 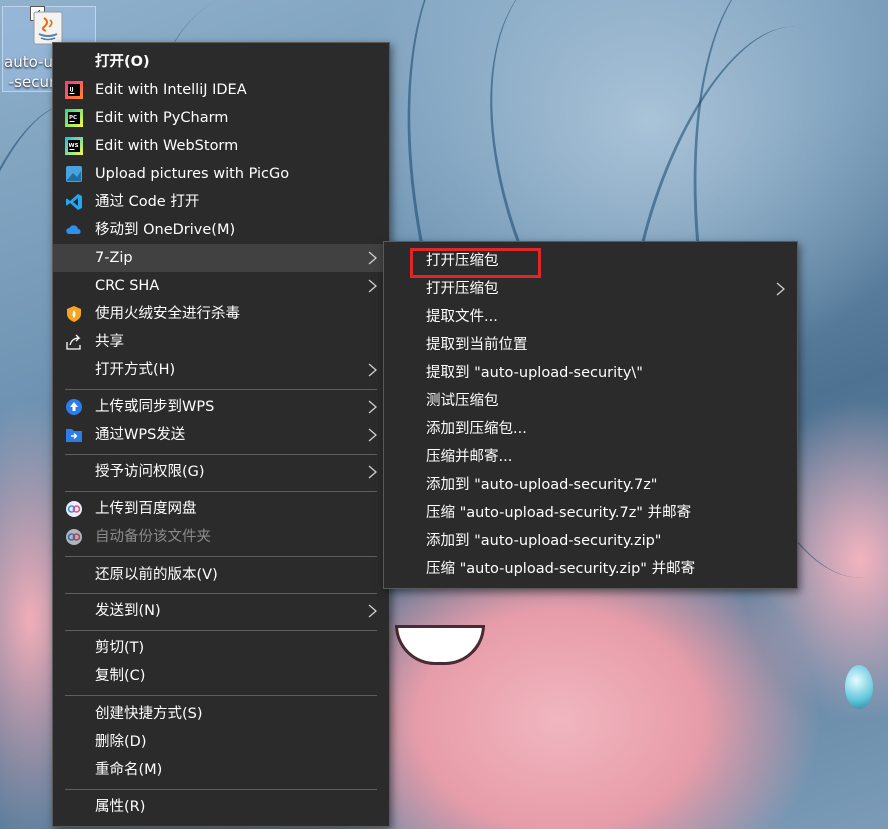 What do you see at coordinates (221, 472) in the screenshot?
I see `menu-item-grant-access: 授予访问权限(G)` at bounding box center [221, 472].